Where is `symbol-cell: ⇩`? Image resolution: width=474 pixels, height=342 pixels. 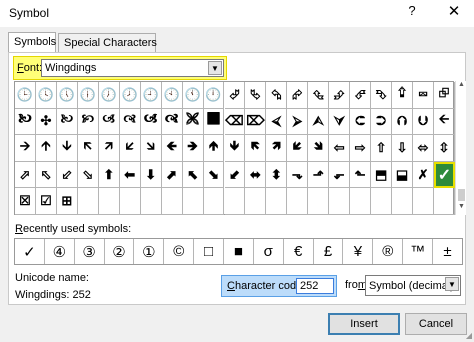 symbol-cell: ⇩ is located at coordinates (403, 148).